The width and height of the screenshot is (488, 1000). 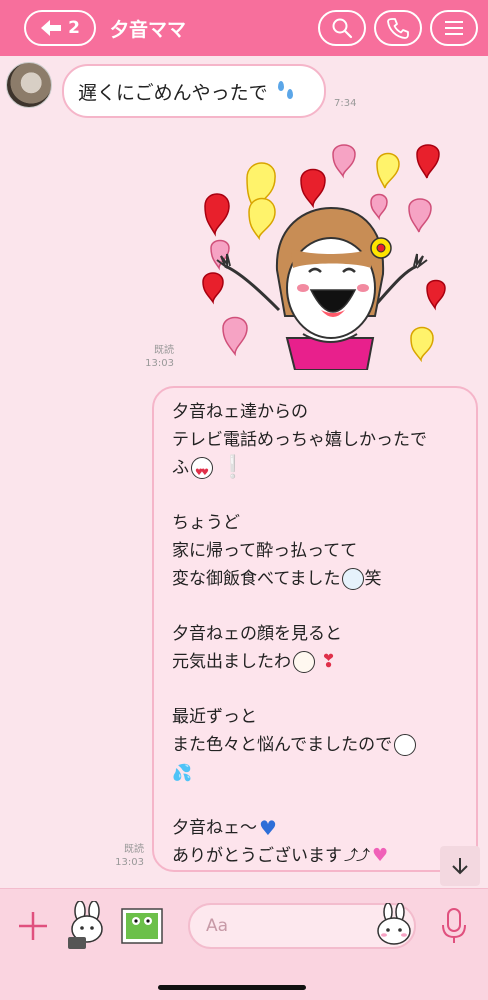 What do you see at coordinates (29, 85) in the screenshot?
I see `avatar` at bounding box center [29, 85].